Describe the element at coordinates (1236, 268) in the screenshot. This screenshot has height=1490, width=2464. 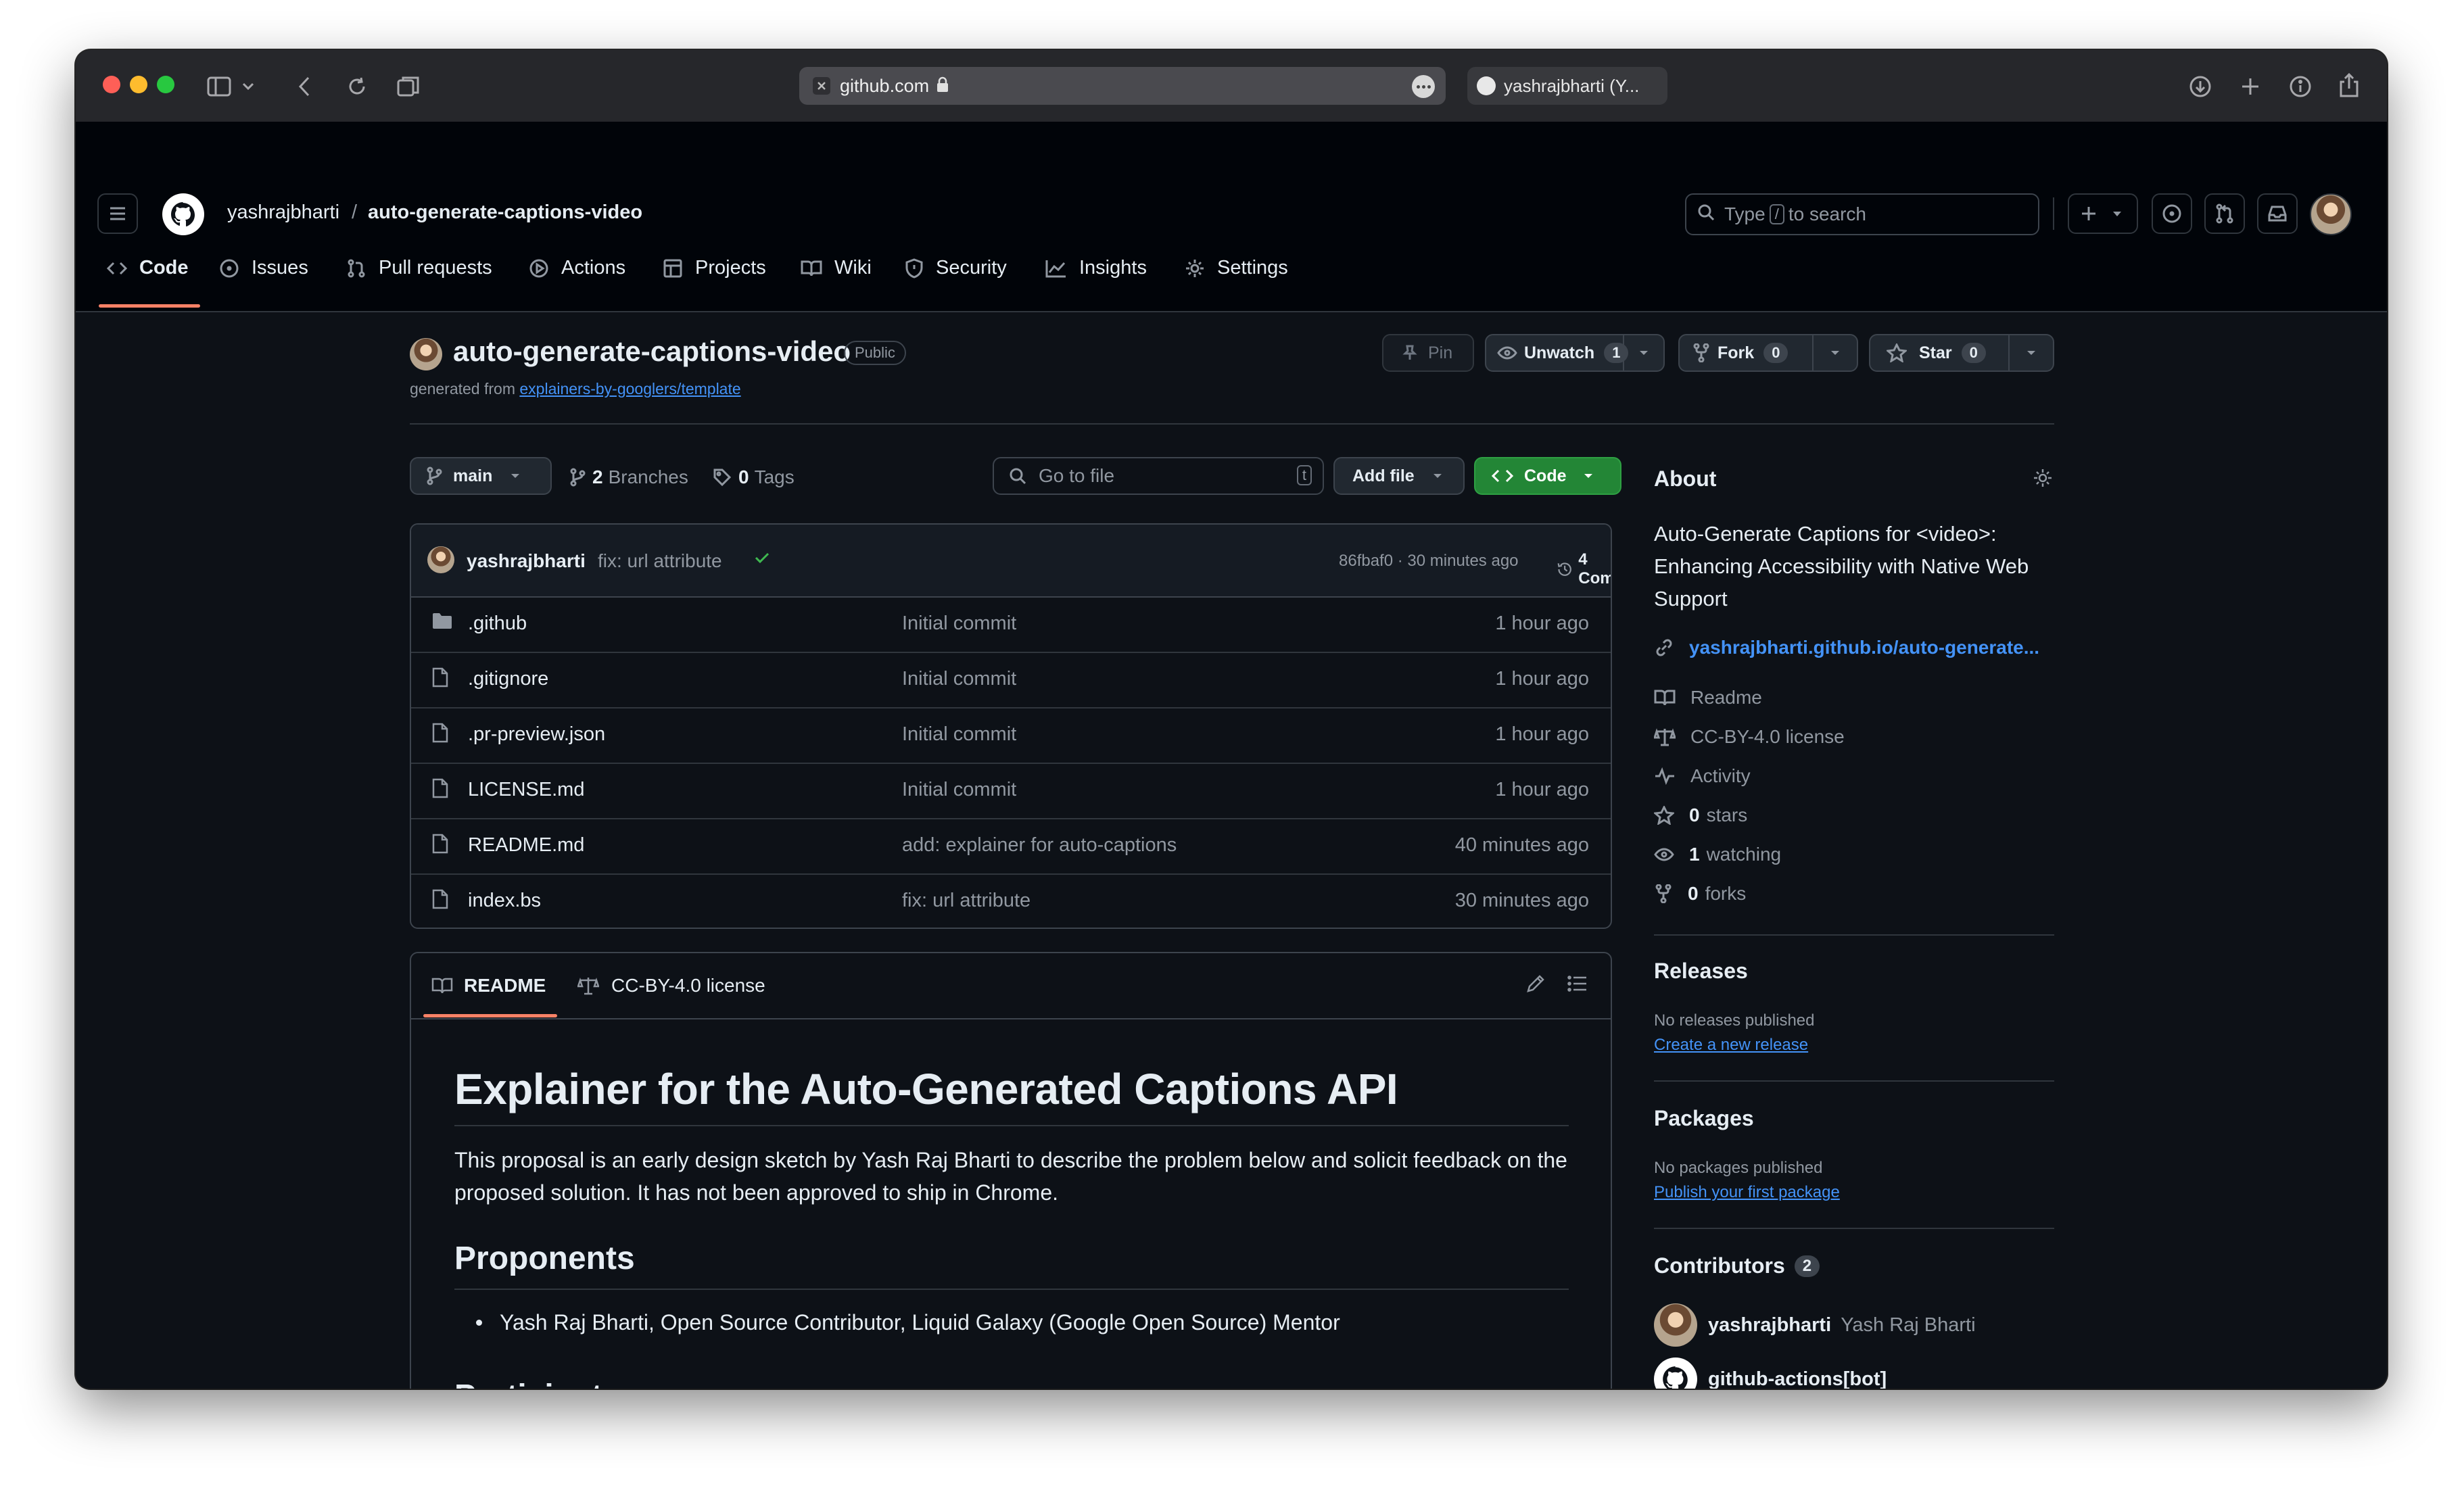
I see `tab-settings: Settings` at that location.